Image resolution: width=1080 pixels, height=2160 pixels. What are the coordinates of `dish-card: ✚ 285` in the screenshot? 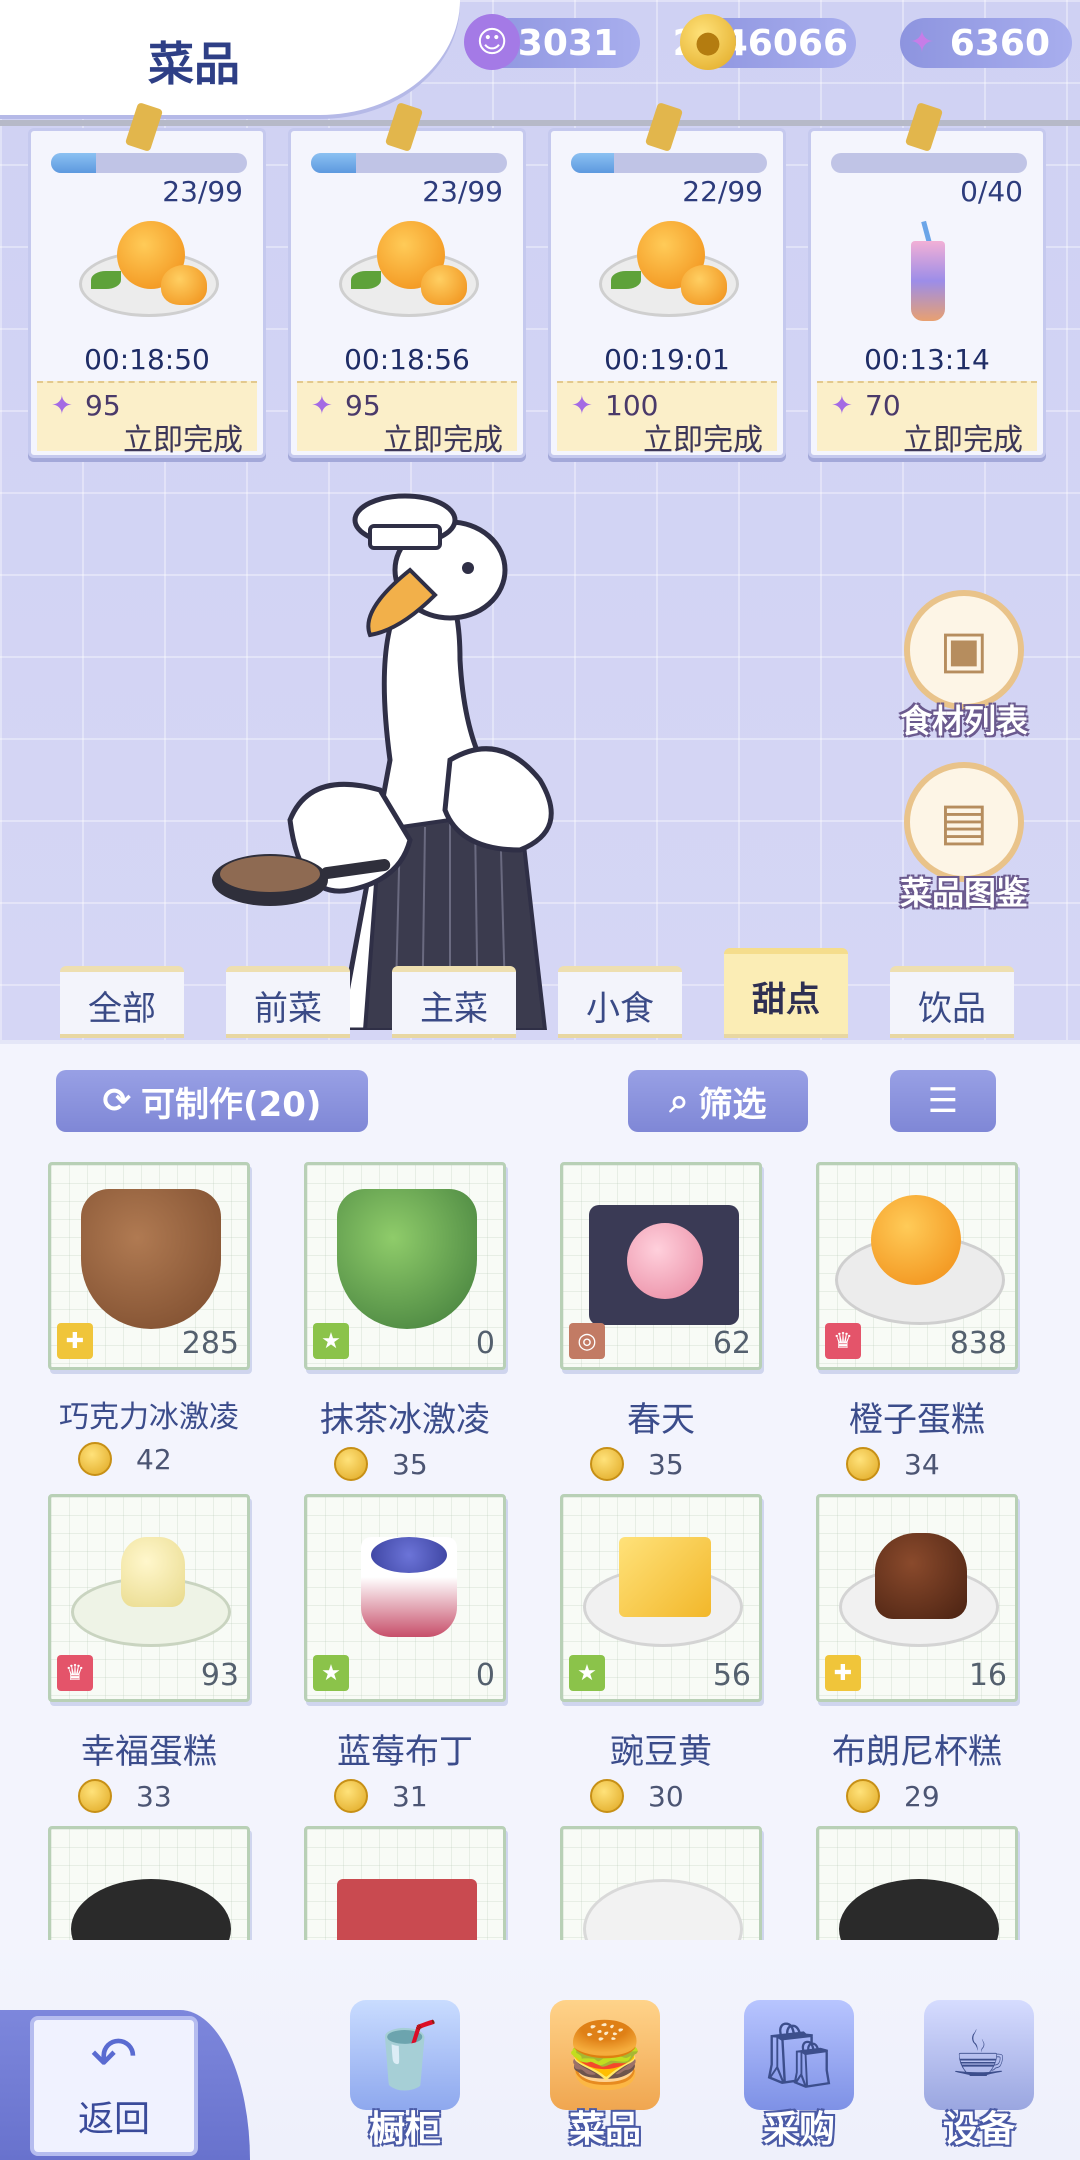 It's located at (149, 1266).